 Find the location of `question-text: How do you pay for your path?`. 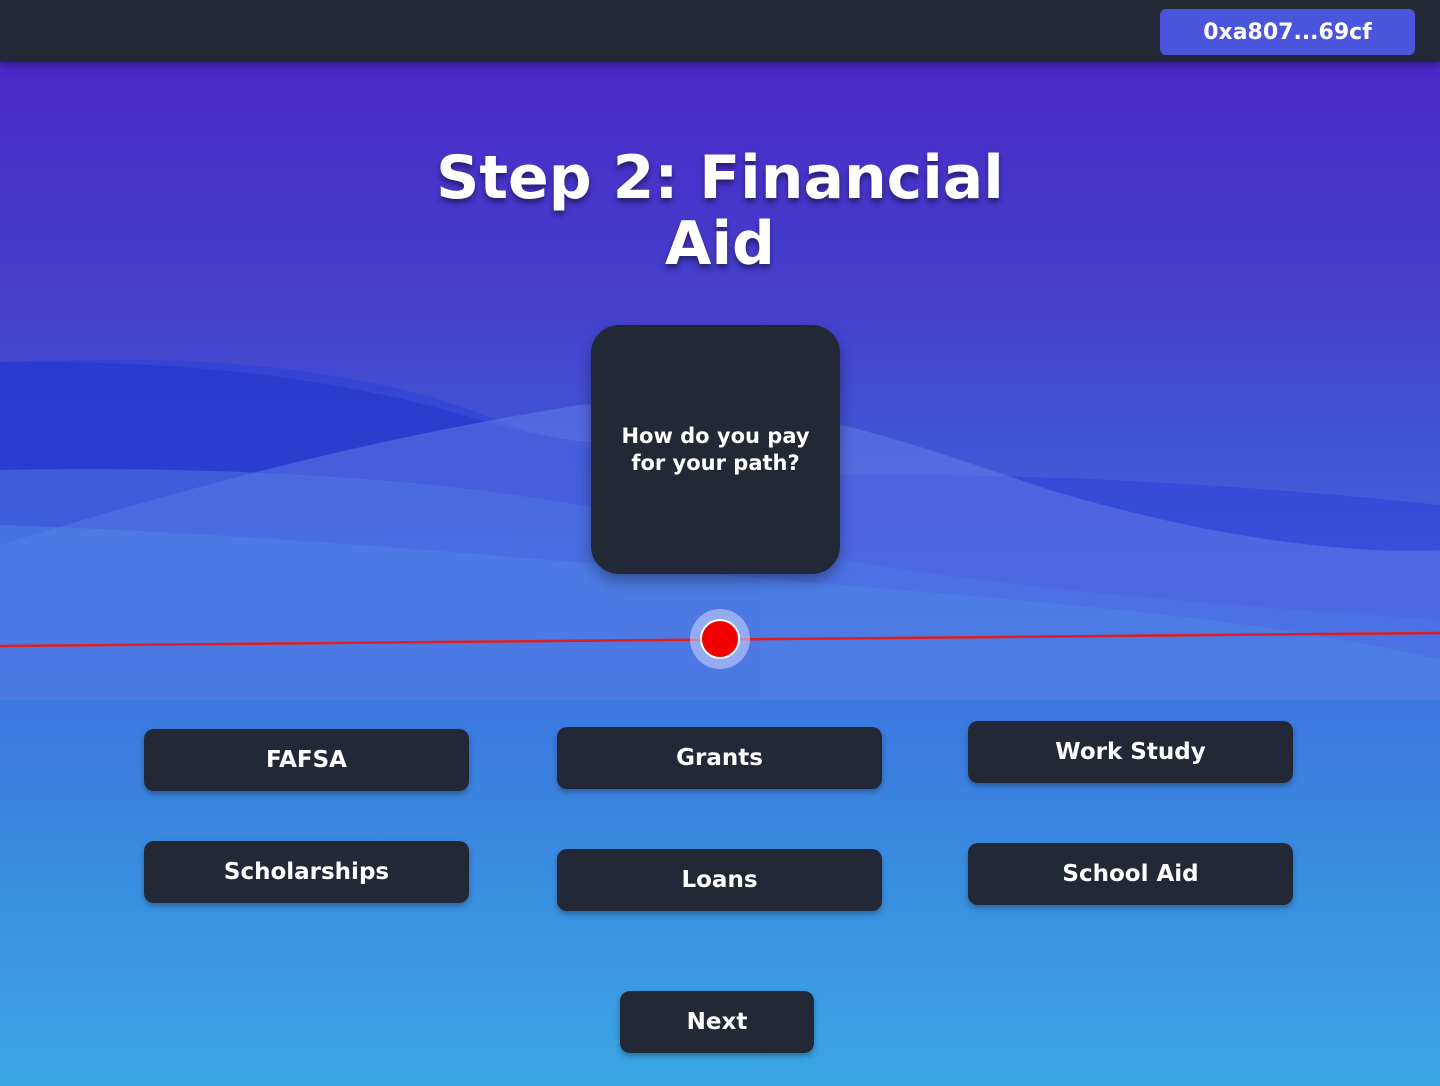

question-text: How do you pay for your path? is located at coordinates (715, 449).